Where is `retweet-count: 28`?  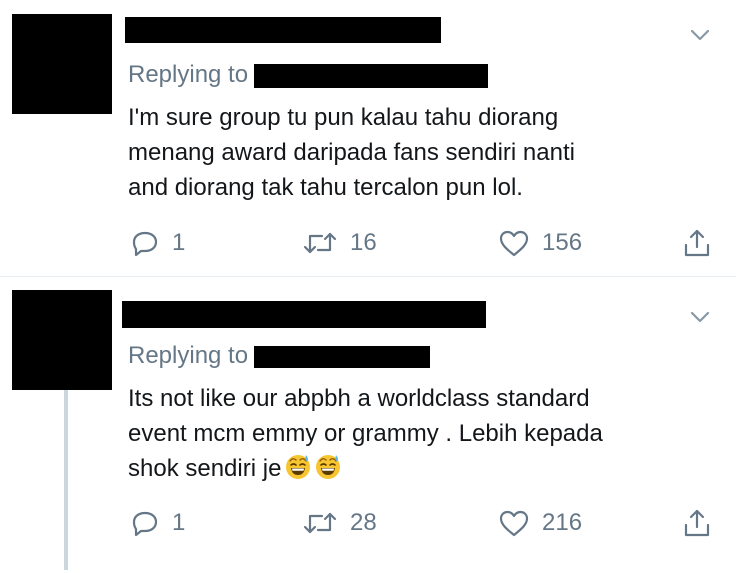 retweet-count: 28 is located at coordinates (363, 522).